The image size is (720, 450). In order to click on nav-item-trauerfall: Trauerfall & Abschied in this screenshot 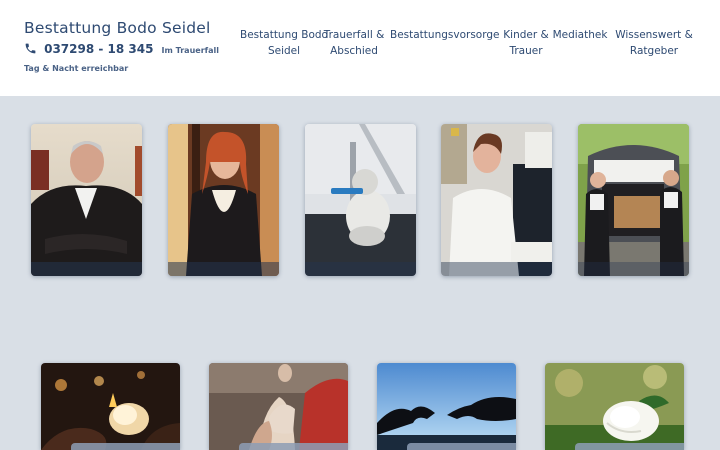, I will do `click(354, 43)`.